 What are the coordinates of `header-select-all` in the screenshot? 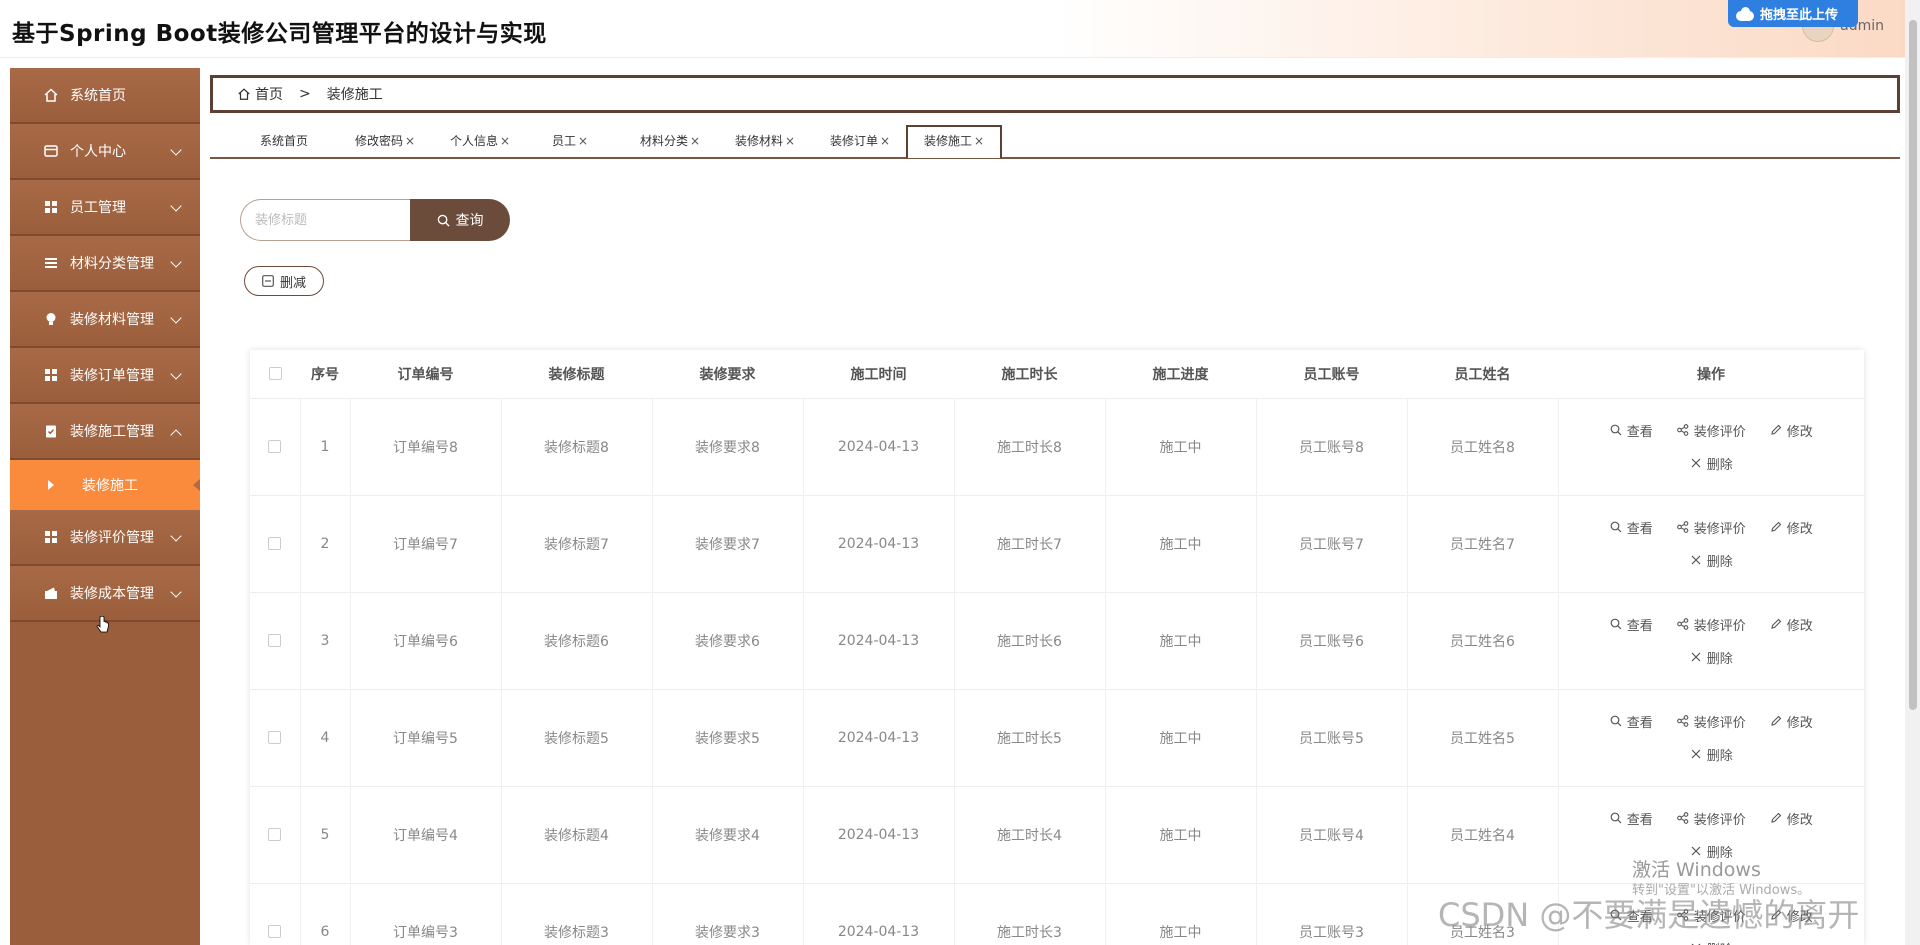 It's located at (275, 374).